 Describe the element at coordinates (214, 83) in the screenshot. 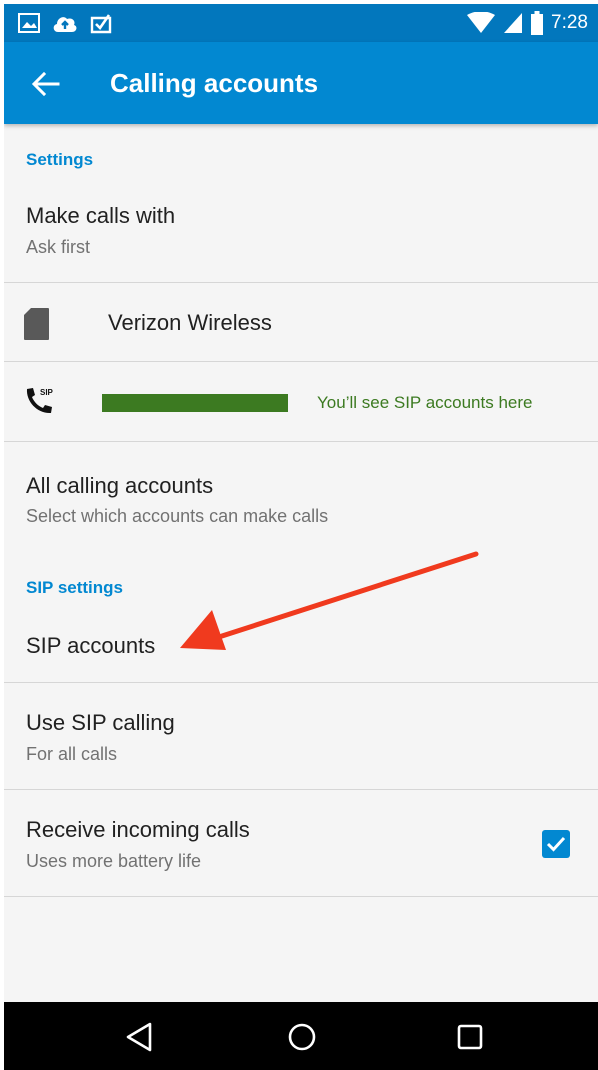

I see `page-title: Calling accounts` at that location.